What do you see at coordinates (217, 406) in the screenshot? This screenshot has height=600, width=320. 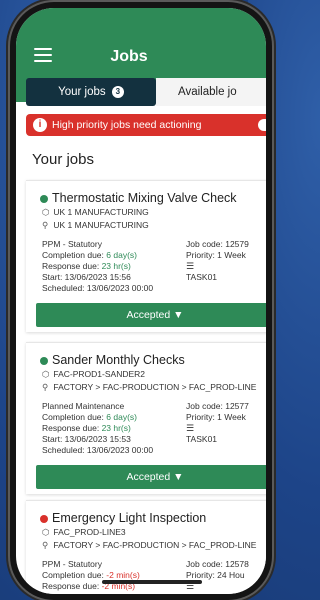 I see `job-code: Job code: 12577` at bounding box center [217, 406].